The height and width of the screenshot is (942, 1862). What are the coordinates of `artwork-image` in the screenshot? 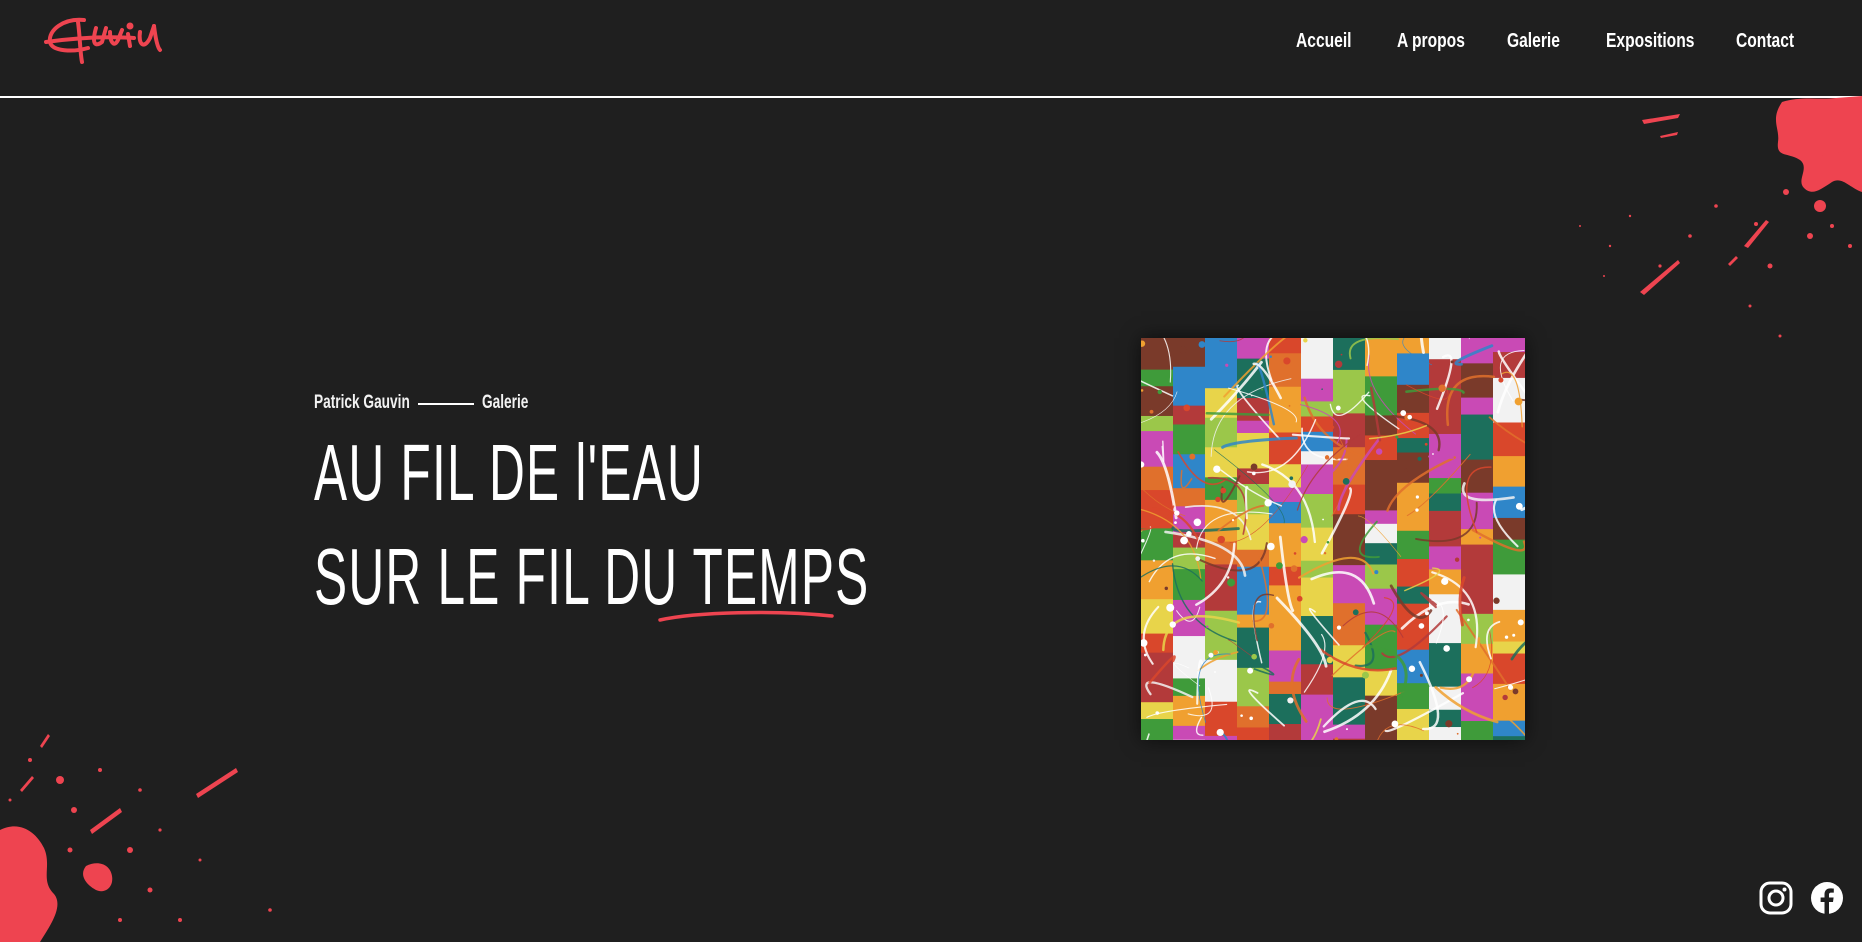 It's located at (1333, 539).